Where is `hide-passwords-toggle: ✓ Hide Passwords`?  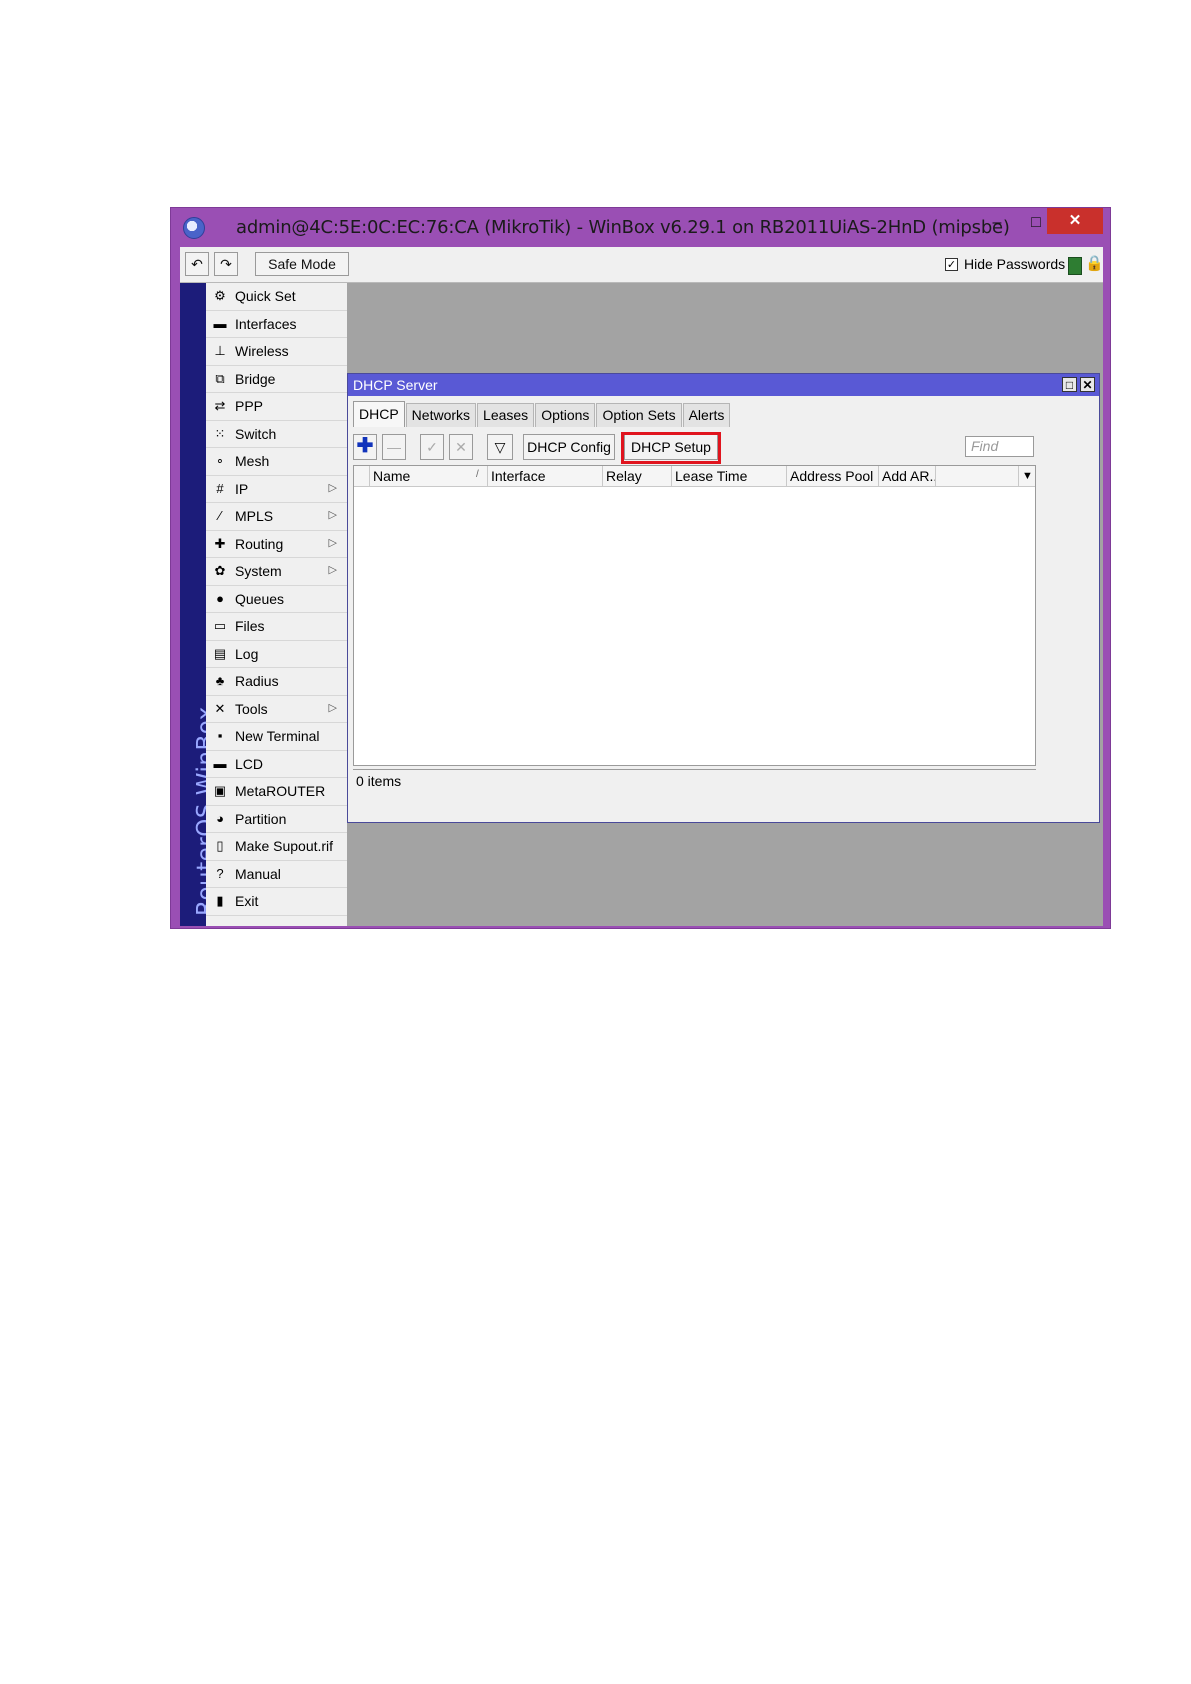
hide-passwords-toggle: ✓ Hide Passwords is located at coordinates (1005, 264).